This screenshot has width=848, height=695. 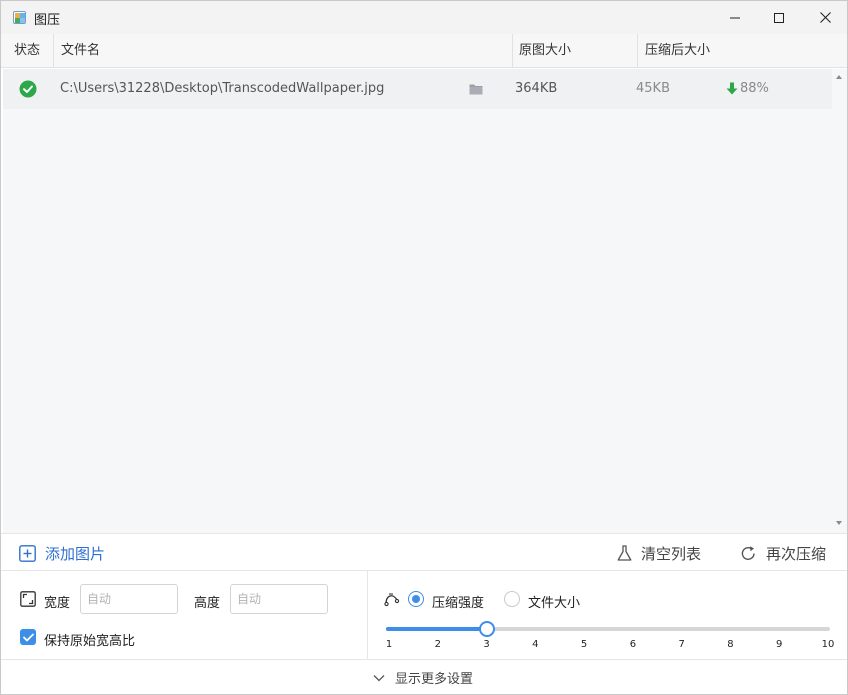 I want to click on minimize-button, so click(x=735, y=17).